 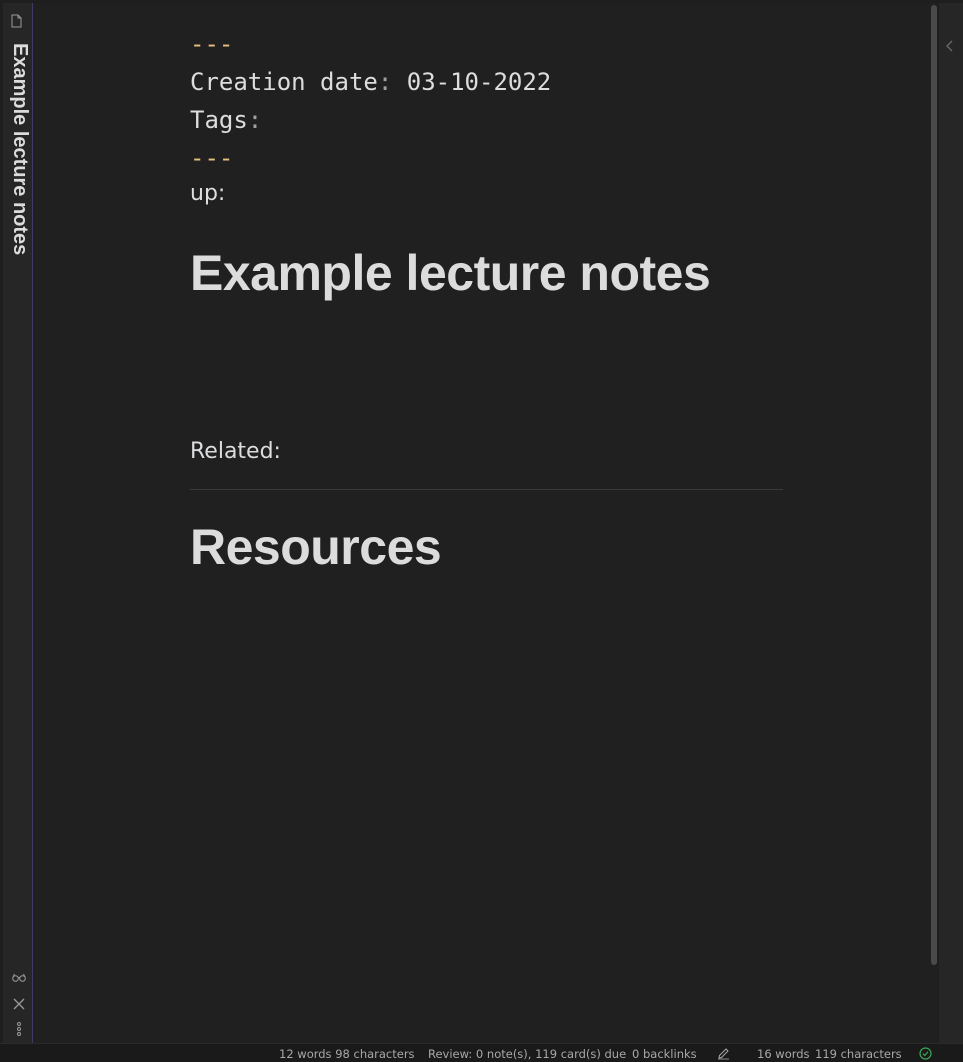 I want to click on creation-date-value: 03-10-2022, so click(x=472, y=82).